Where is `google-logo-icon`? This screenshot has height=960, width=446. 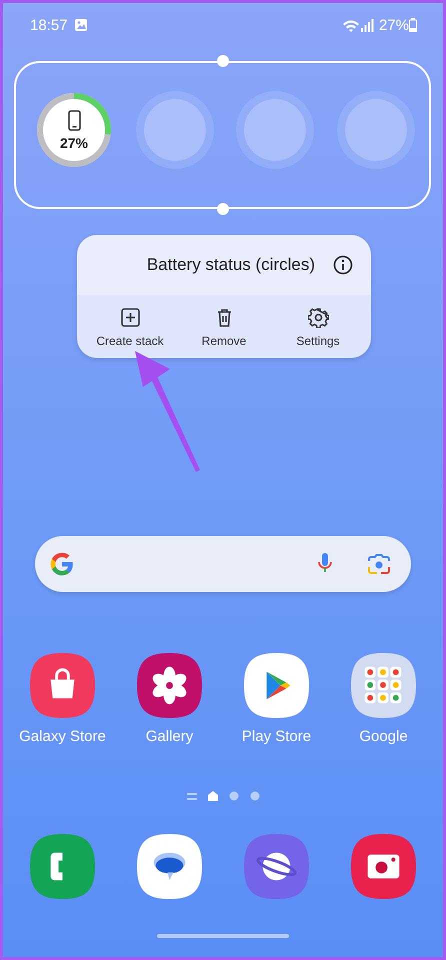 google-logo-icon is located at coordinates (62, 564).